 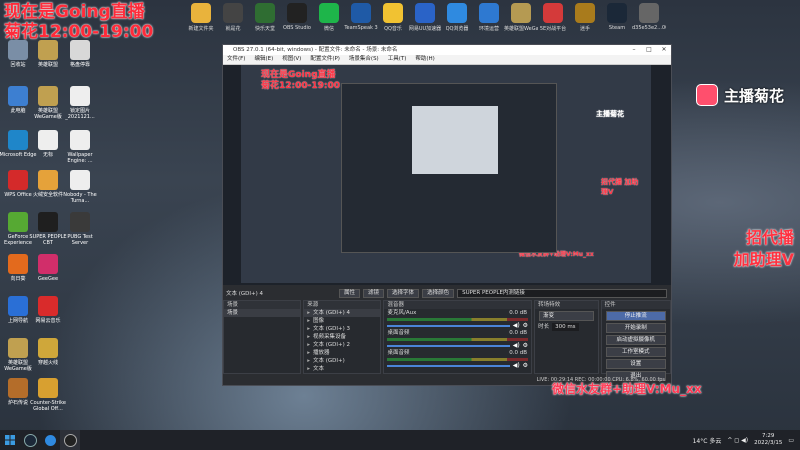 I want to click on close-icon: ✕, so click(x=664, y=50).